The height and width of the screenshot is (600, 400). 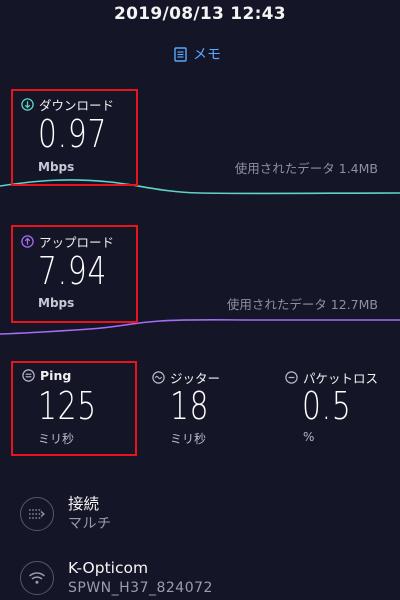 What do you see at coordinates (90, 514) in the screenshot?
I see `connection-mode-text: 接続 マルチ` at bounding box center [90, 514].